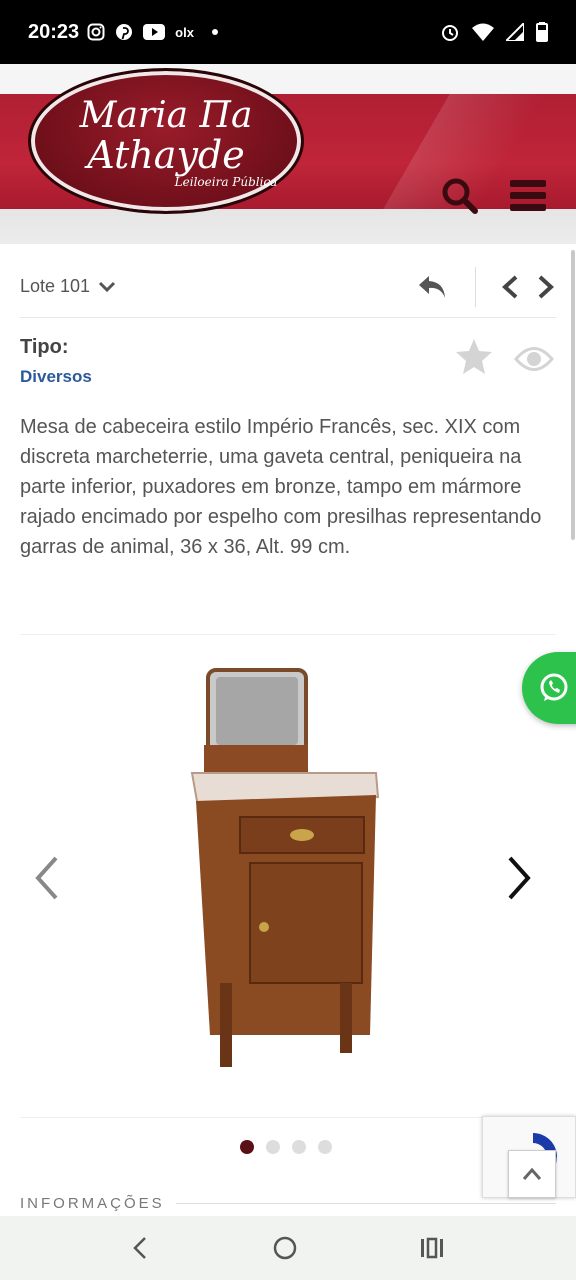  I want to click on battery-icon, so click(542, 32).